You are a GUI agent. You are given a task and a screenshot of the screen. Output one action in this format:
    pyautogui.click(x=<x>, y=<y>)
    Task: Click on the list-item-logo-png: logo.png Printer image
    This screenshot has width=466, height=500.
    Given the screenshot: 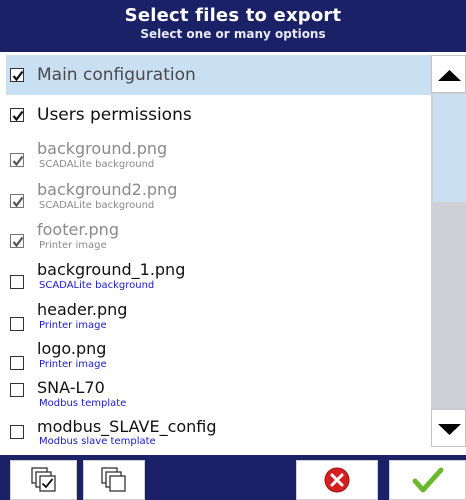 What is the action you would take?
    pyautogui.click(x=218, y=357)
    